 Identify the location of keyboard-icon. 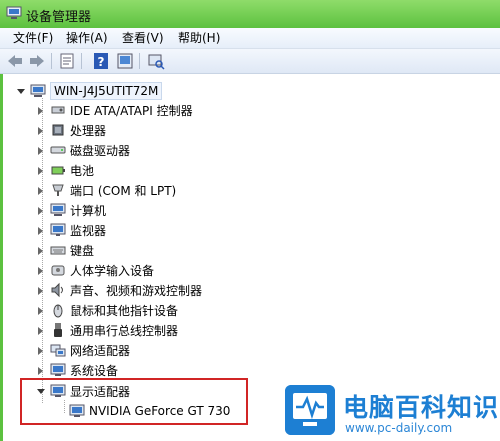
(58, 250).